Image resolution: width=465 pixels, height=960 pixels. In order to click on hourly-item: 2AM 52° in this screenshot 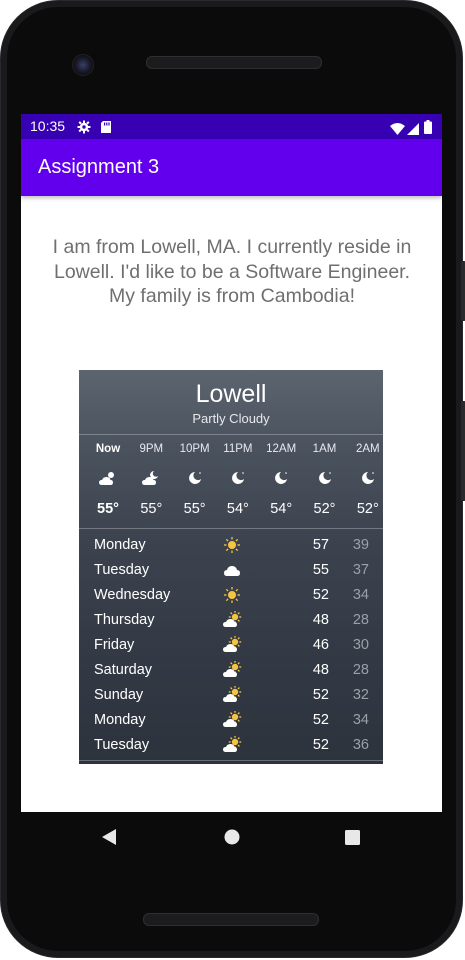, I will do `click(364, 449)`.